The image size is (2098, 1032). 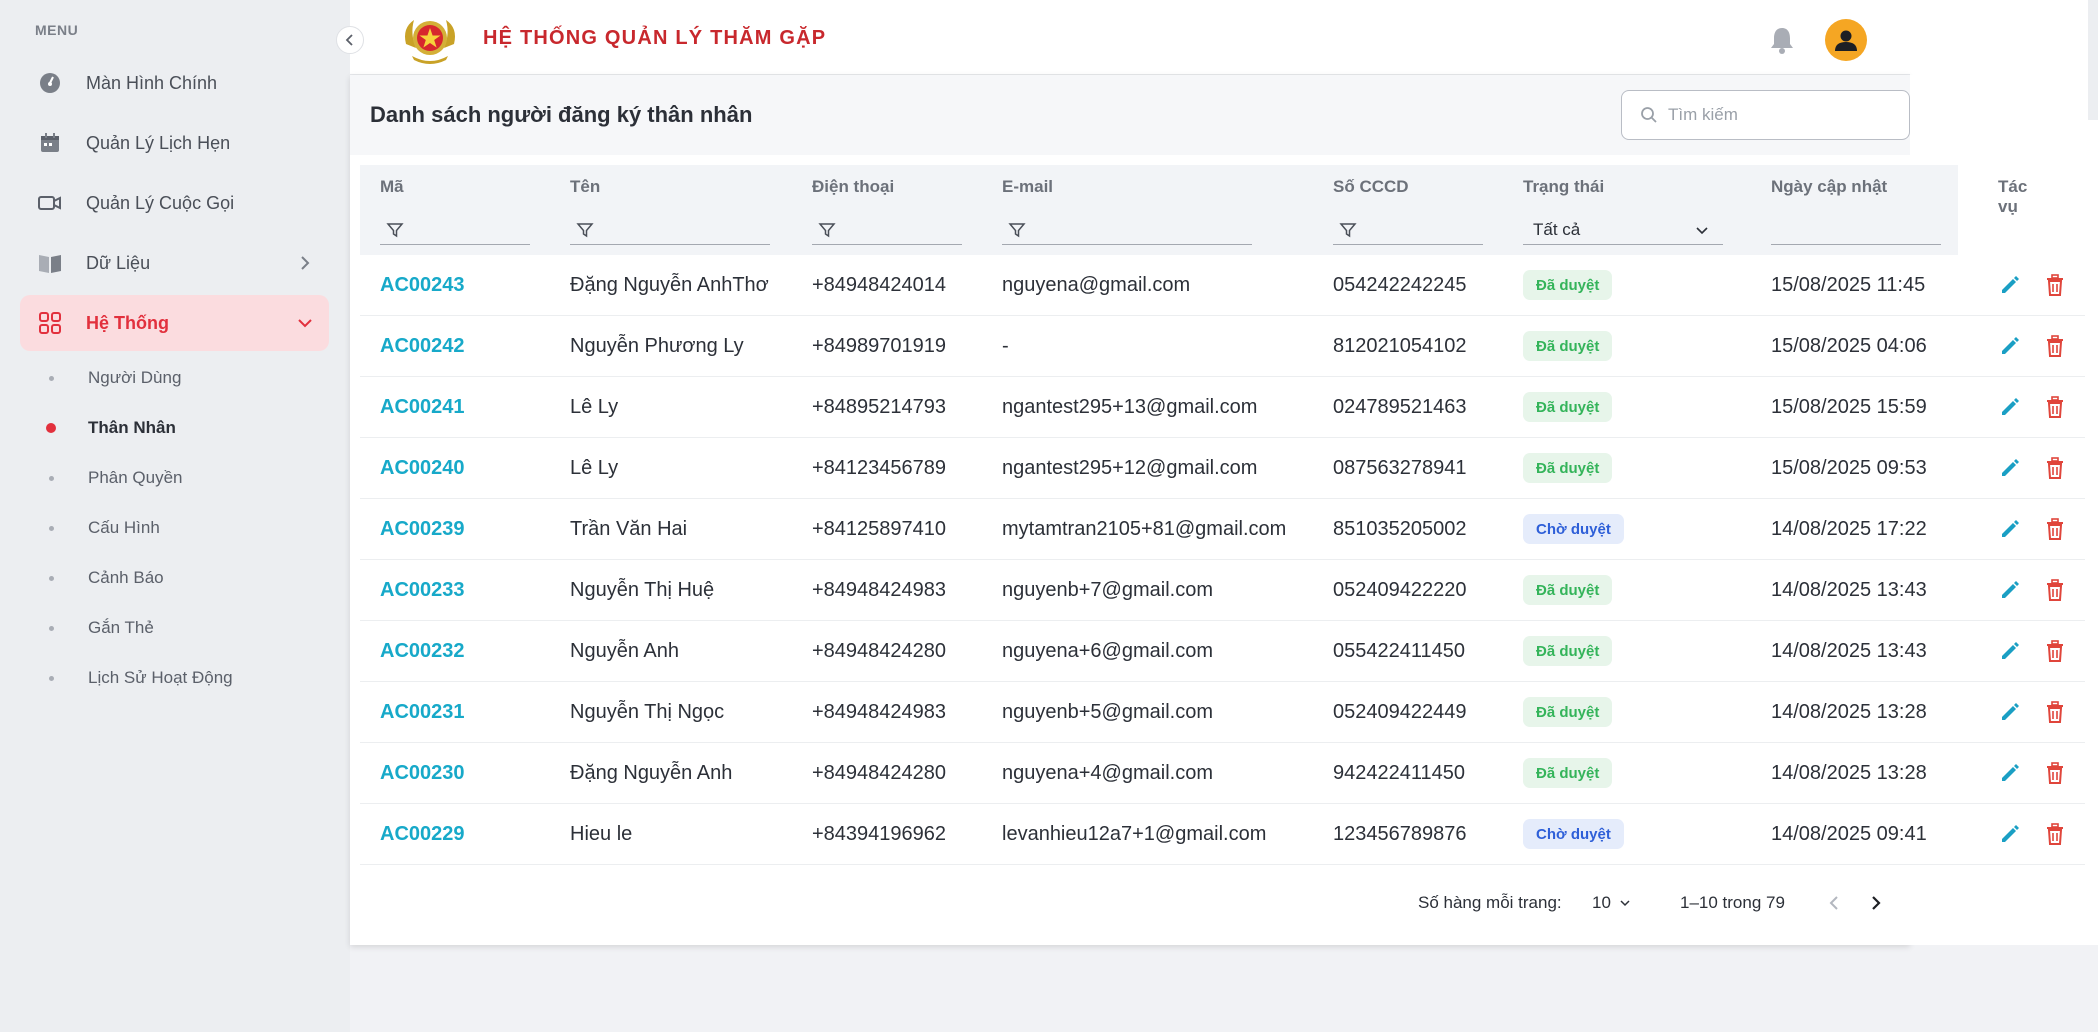 What do you see at coordinates (853, 187) in the screenshot?
I see `column-header-phone: Điện thoại` at bounding box center [853, 187].